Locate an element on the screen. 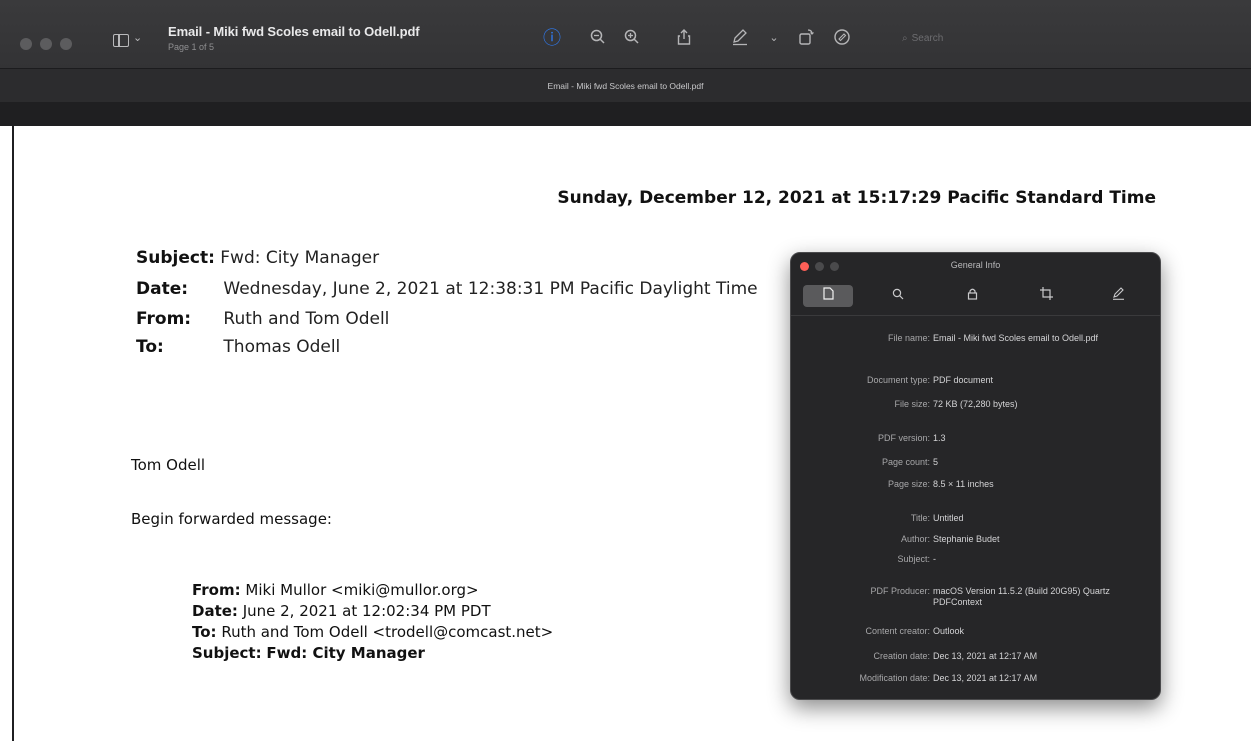  search-placeholder: Search is located at coordinates (927, 38).